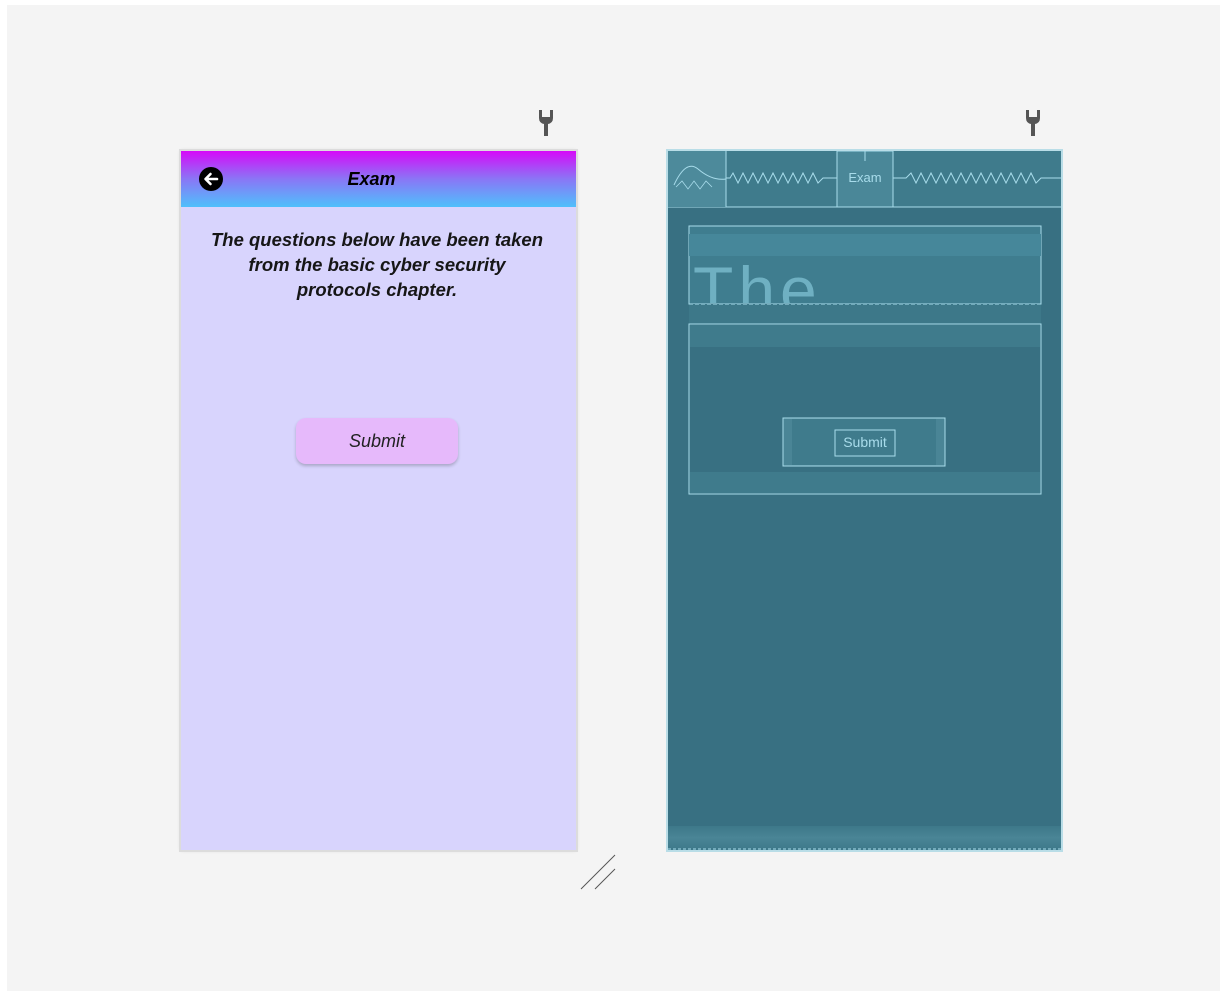 The image size is (1221, 991). I want to click on submit-button: Submit, so click(377, 441).